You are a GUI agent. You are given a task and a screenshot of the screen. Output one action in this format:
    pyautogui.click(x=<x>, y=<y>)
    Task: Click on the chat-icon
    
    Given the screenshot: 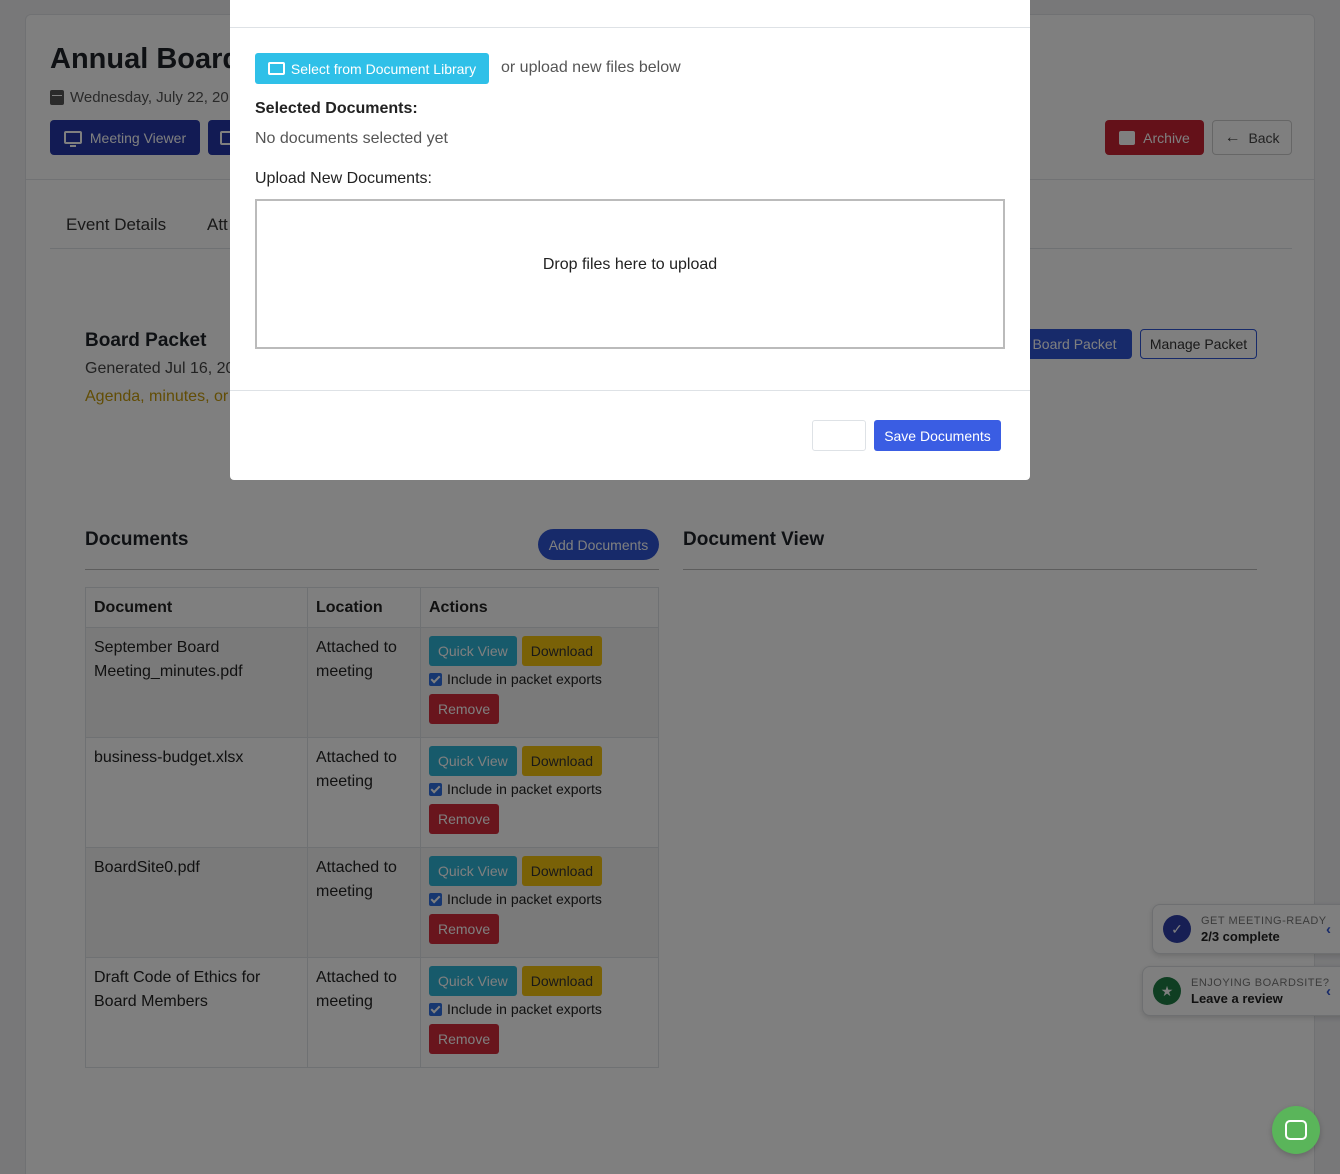 What is the action you would take?
    pyautogui.click(x=1296, y=1130)
    